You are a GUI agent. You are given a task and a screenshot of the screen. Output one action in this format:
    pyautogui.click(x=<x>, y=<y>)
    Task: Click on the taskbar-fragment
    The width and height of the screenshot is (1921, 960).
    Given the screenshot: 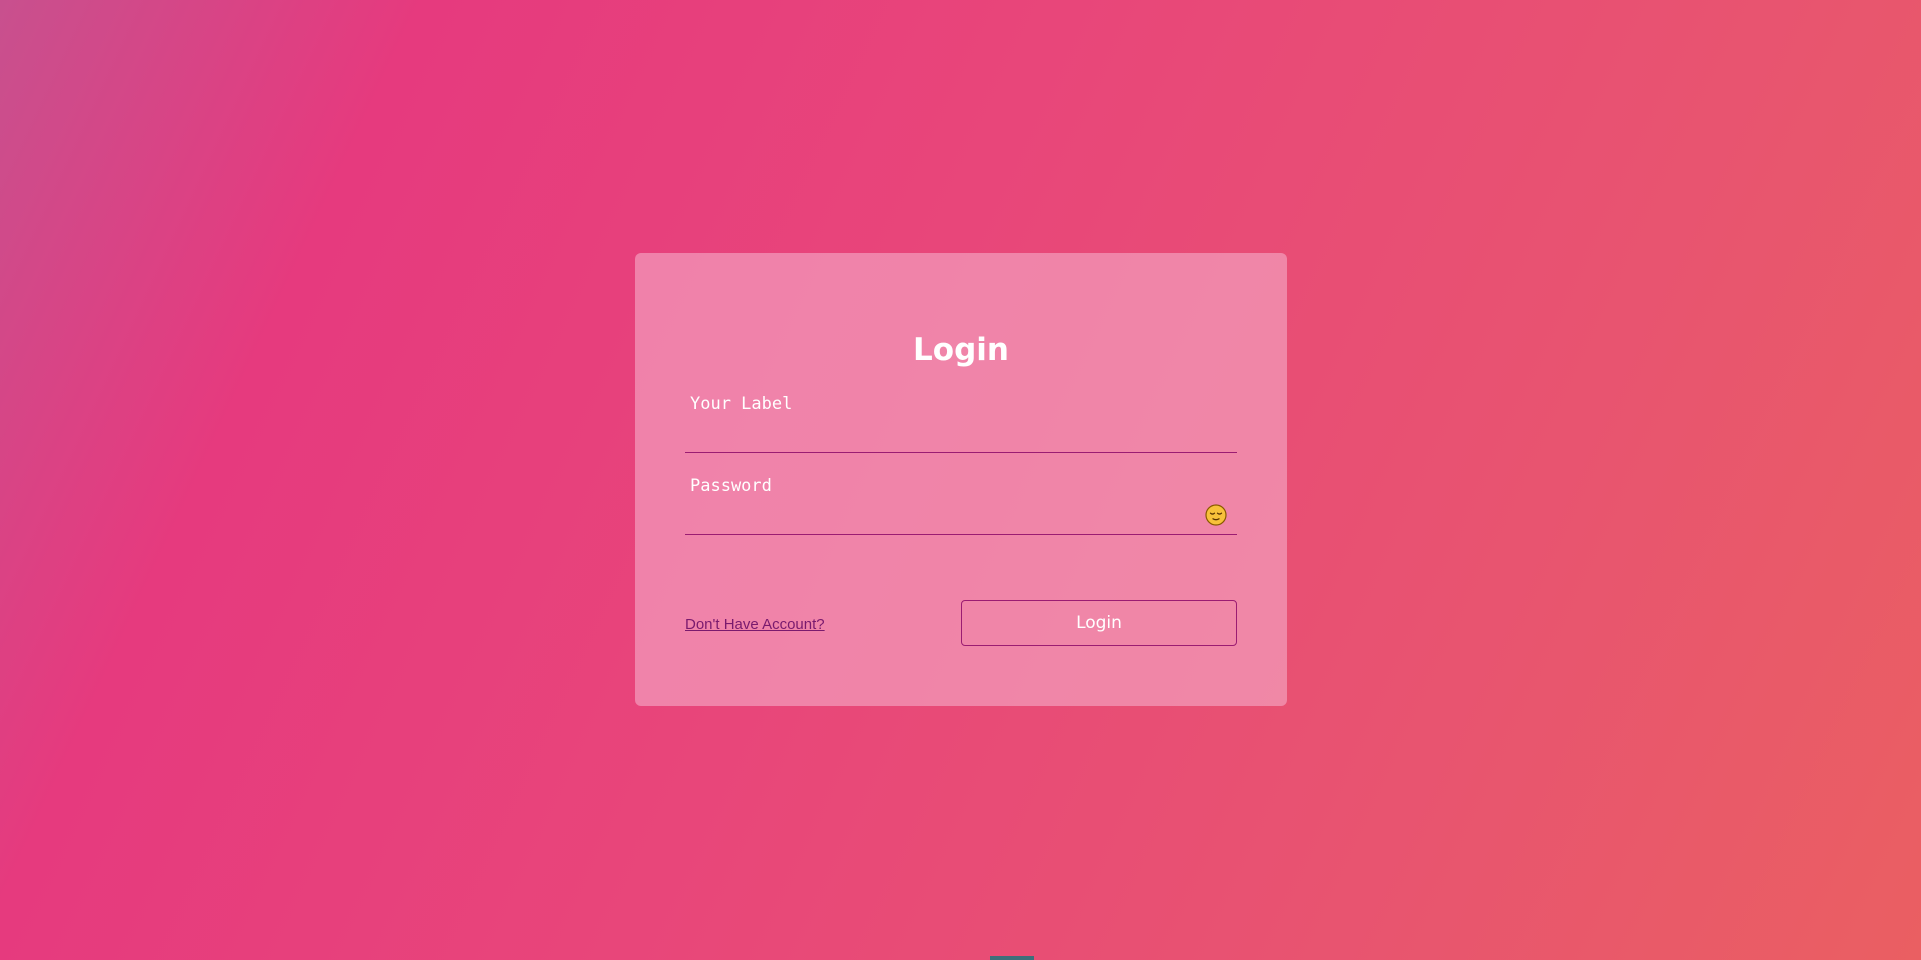 What is the action you would take?
    pyautogui.click(x=1012, y=958)
    